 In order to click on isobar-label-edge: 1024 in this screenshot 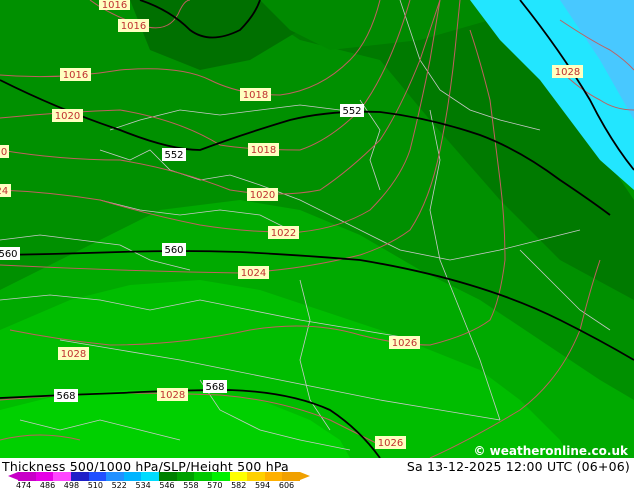, I will do `click(5, 190)`.